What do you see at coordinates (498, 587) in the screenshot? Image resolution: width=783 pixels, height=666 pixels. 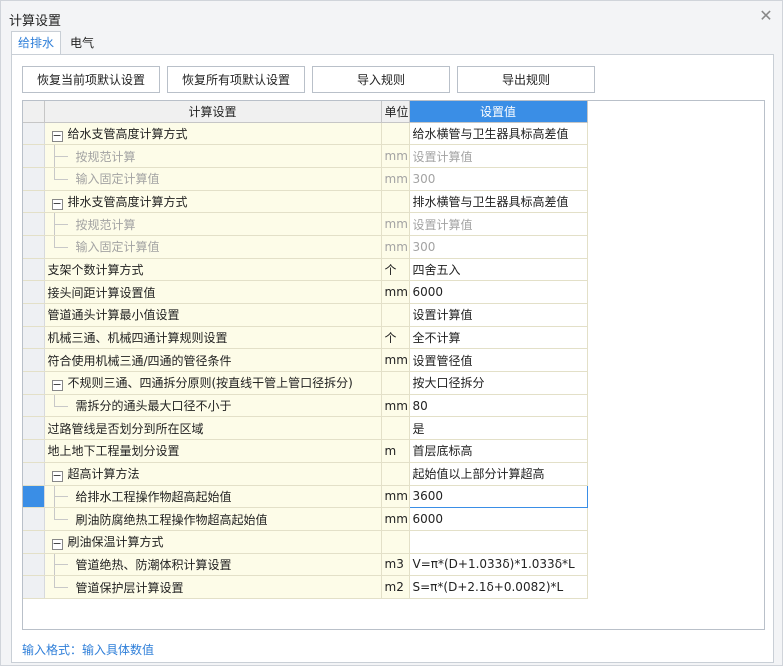 I see `setting-value: S=π*(D+2.1δ+0.0082)*L` at bounding box center [498, 587].